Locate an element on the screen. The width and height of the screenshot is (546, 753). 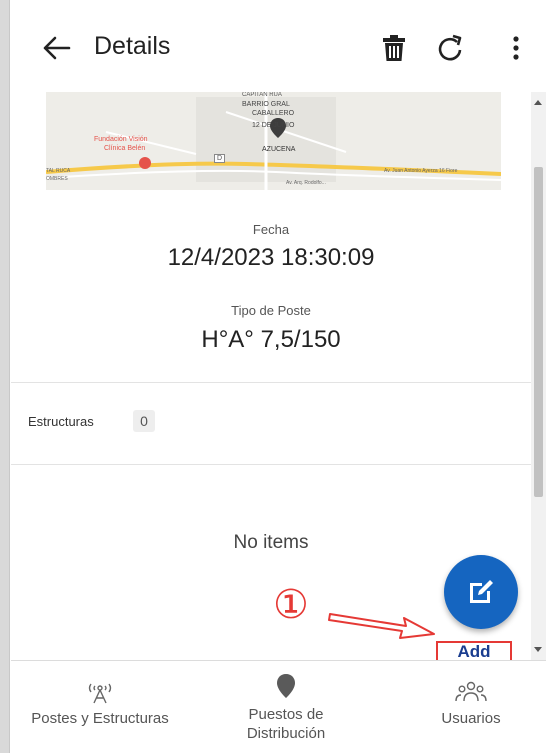
map-label: 12 DE JUNIO is located at coordinates (273, 125).